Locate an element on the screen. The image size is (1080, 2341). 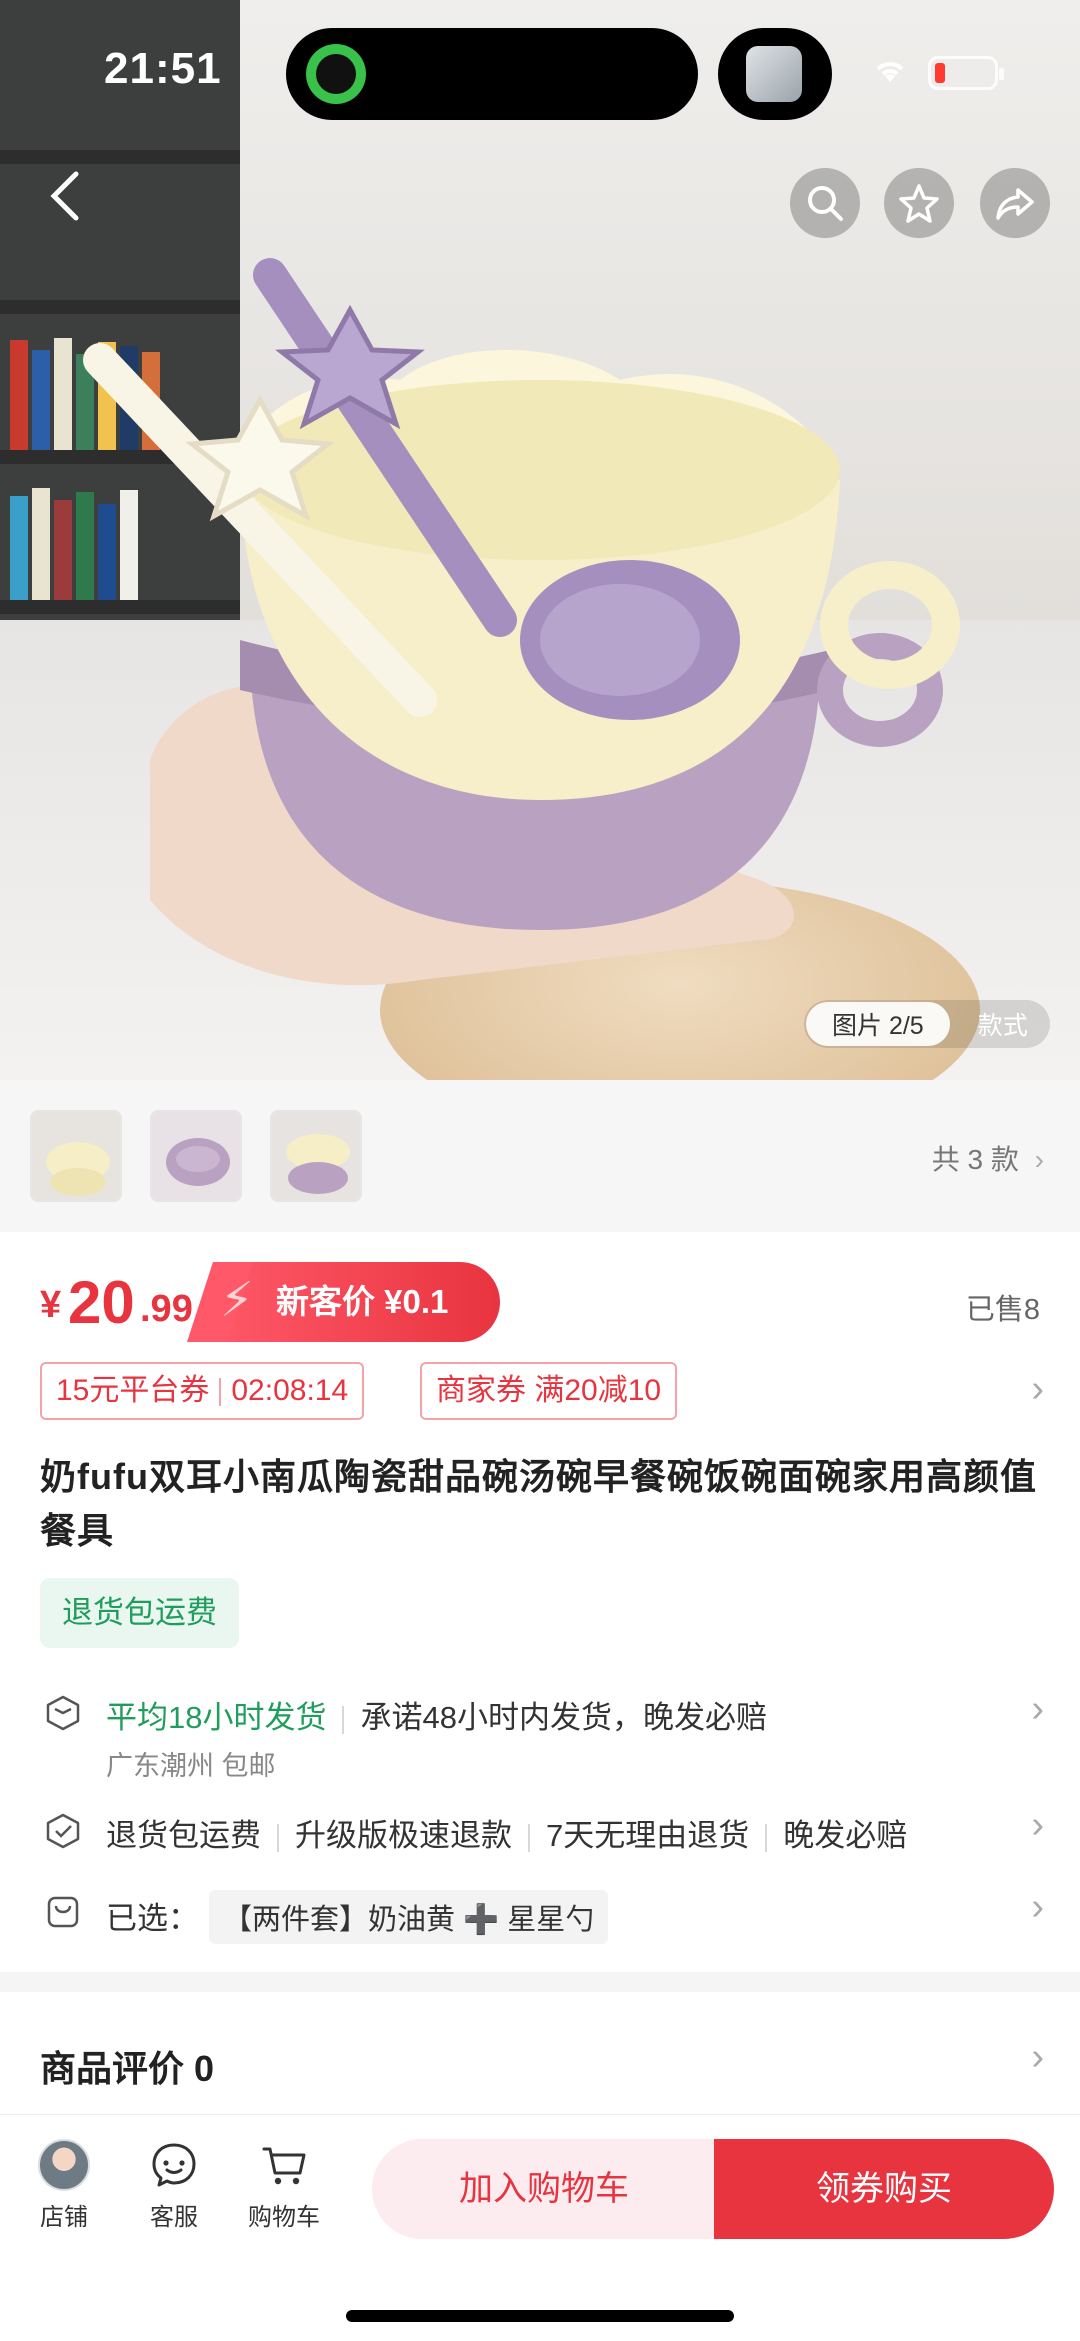
service-label: 客服 is located at coordinates (174, 2217).